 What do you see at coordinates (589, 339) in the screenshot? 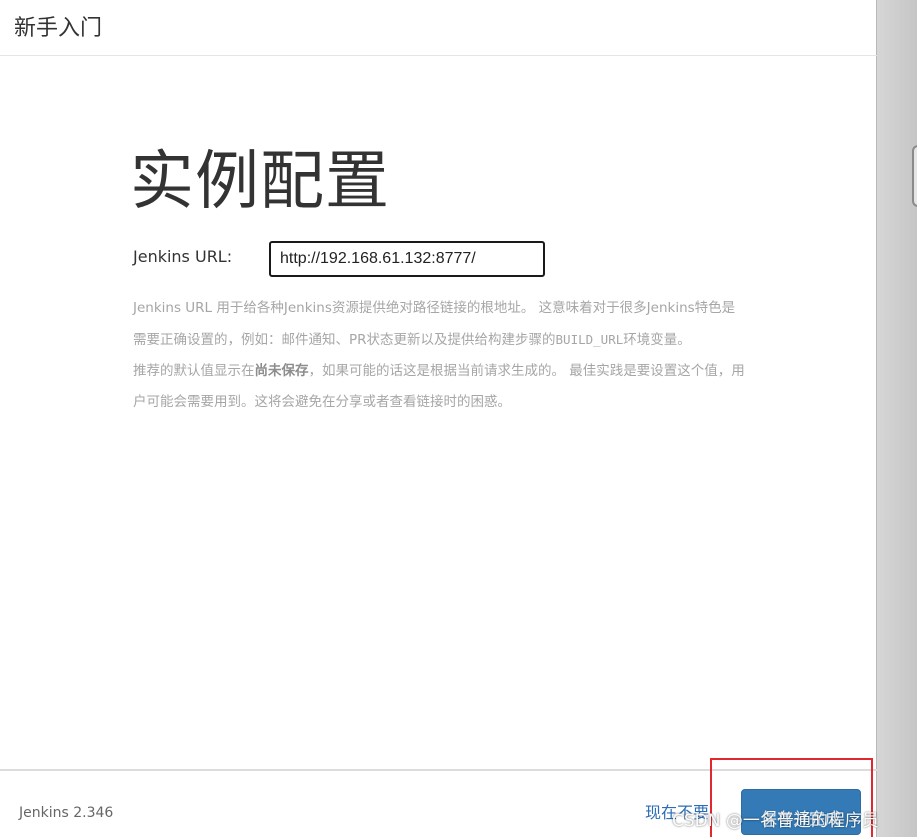
I see `build-url-code: BUILD_URL` at bounding box center [589, 339].